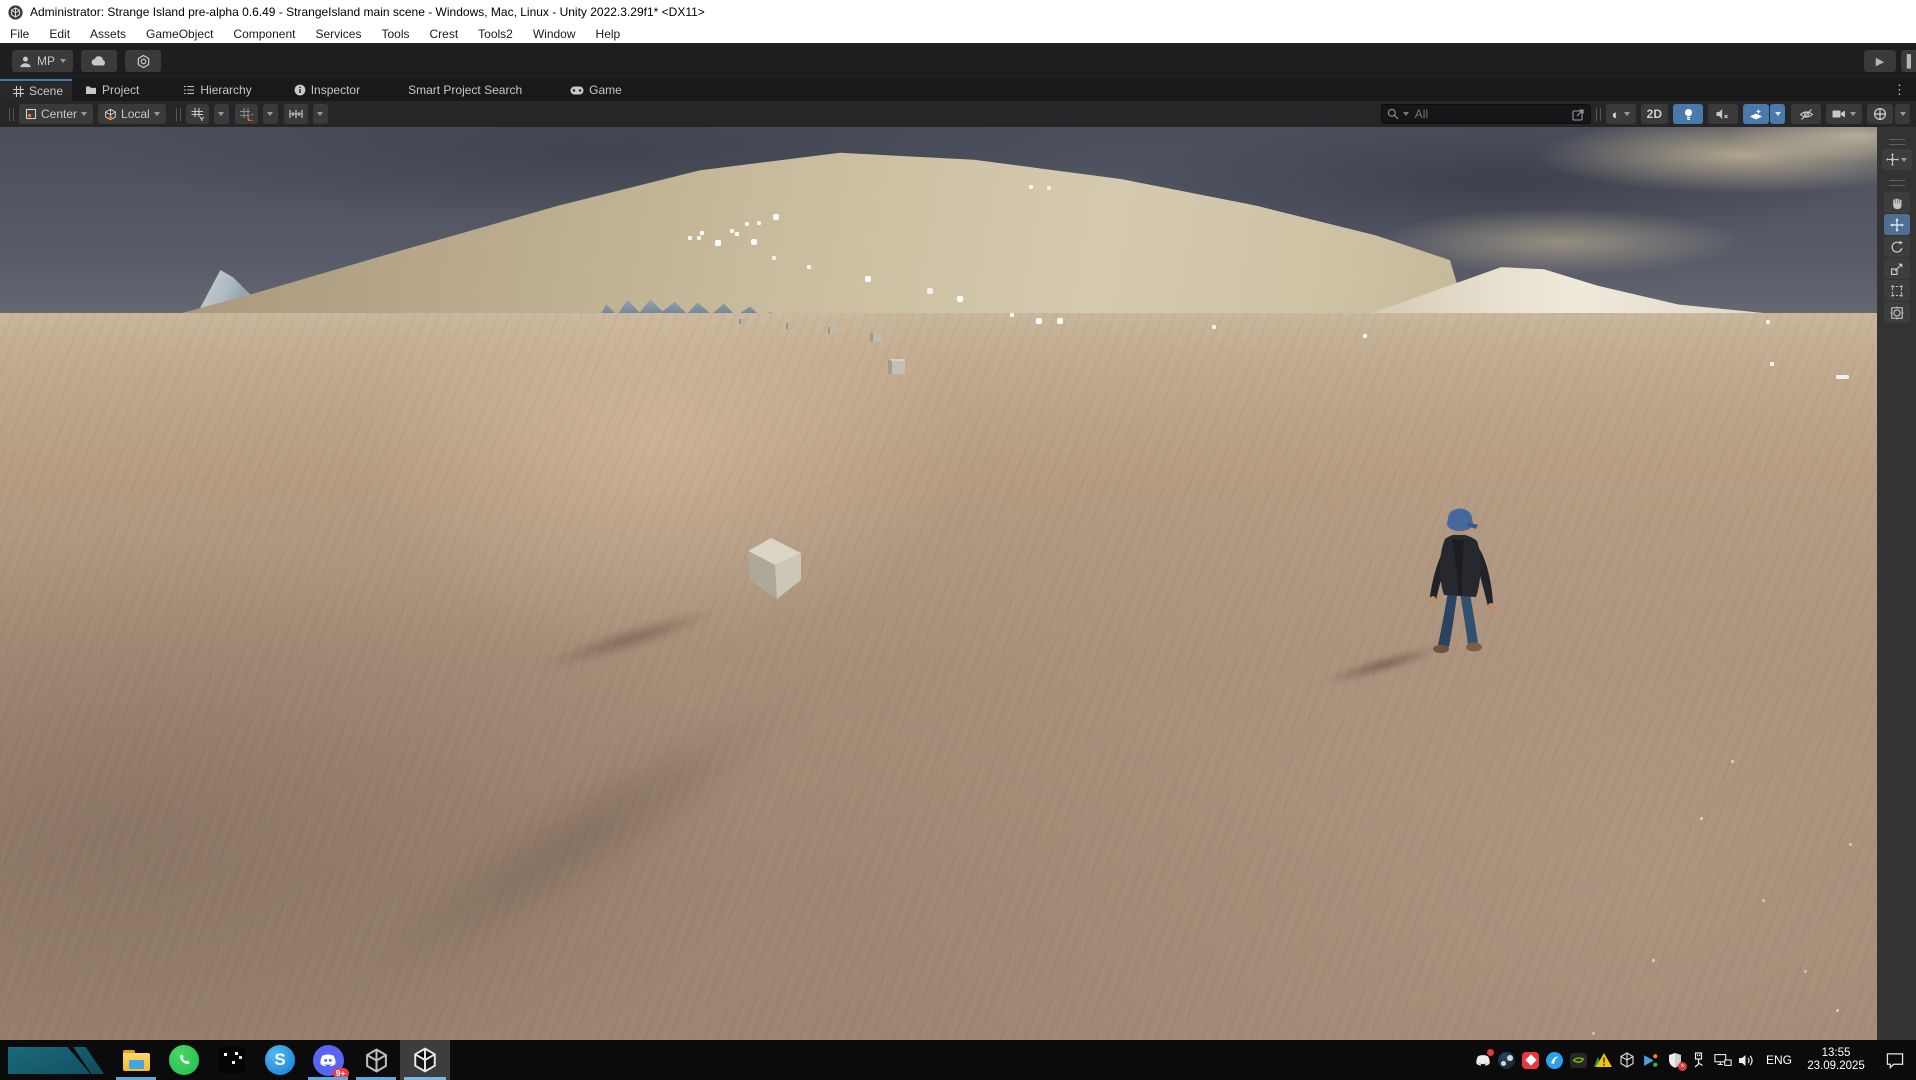 Image resolution: width=1916 pixels, height=1080 pixels. Describe the element at coordinates (554, 33) in the screenshot. I see `menu-item-window: Window` at that location.